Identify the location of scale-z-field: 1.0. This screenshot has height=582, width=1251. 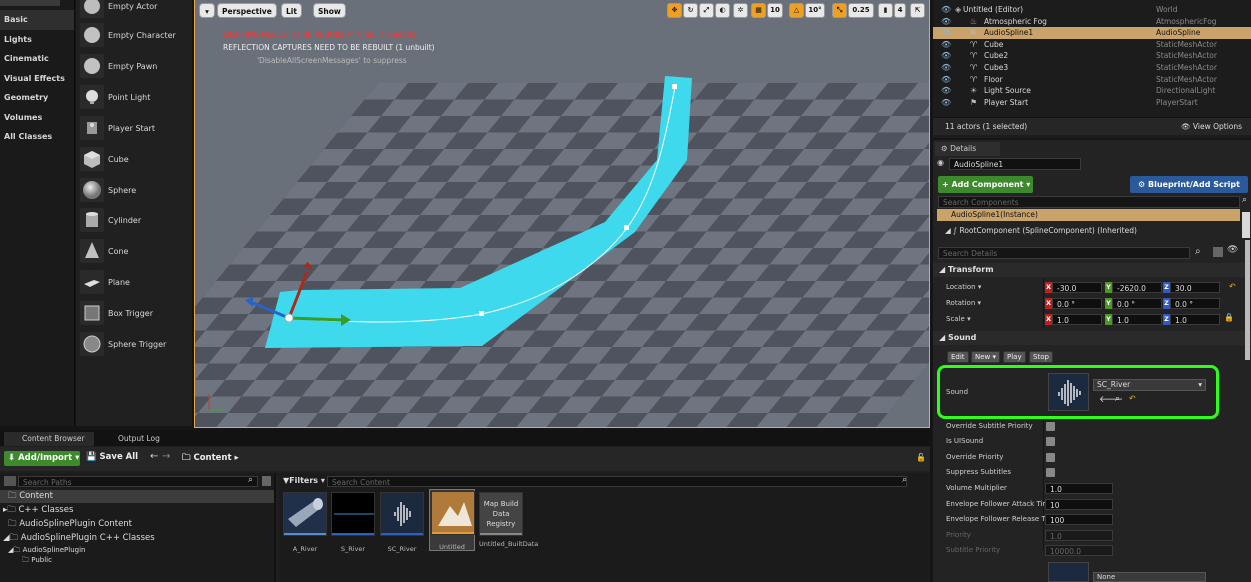
(1195, 319).